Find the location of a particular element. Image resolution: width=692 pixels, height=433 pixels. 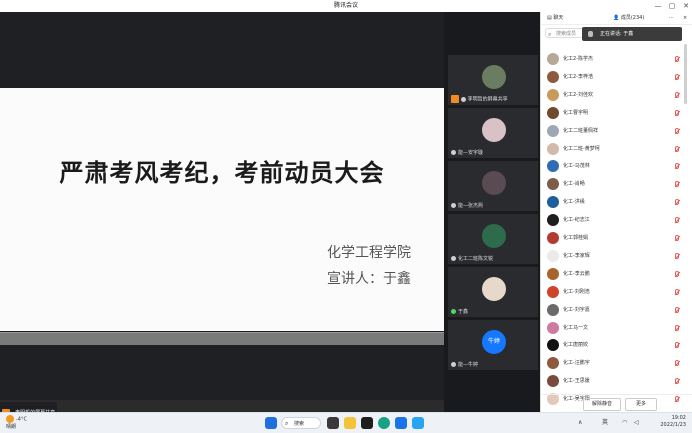

taskview-icon is located at coordinates (333, 423).